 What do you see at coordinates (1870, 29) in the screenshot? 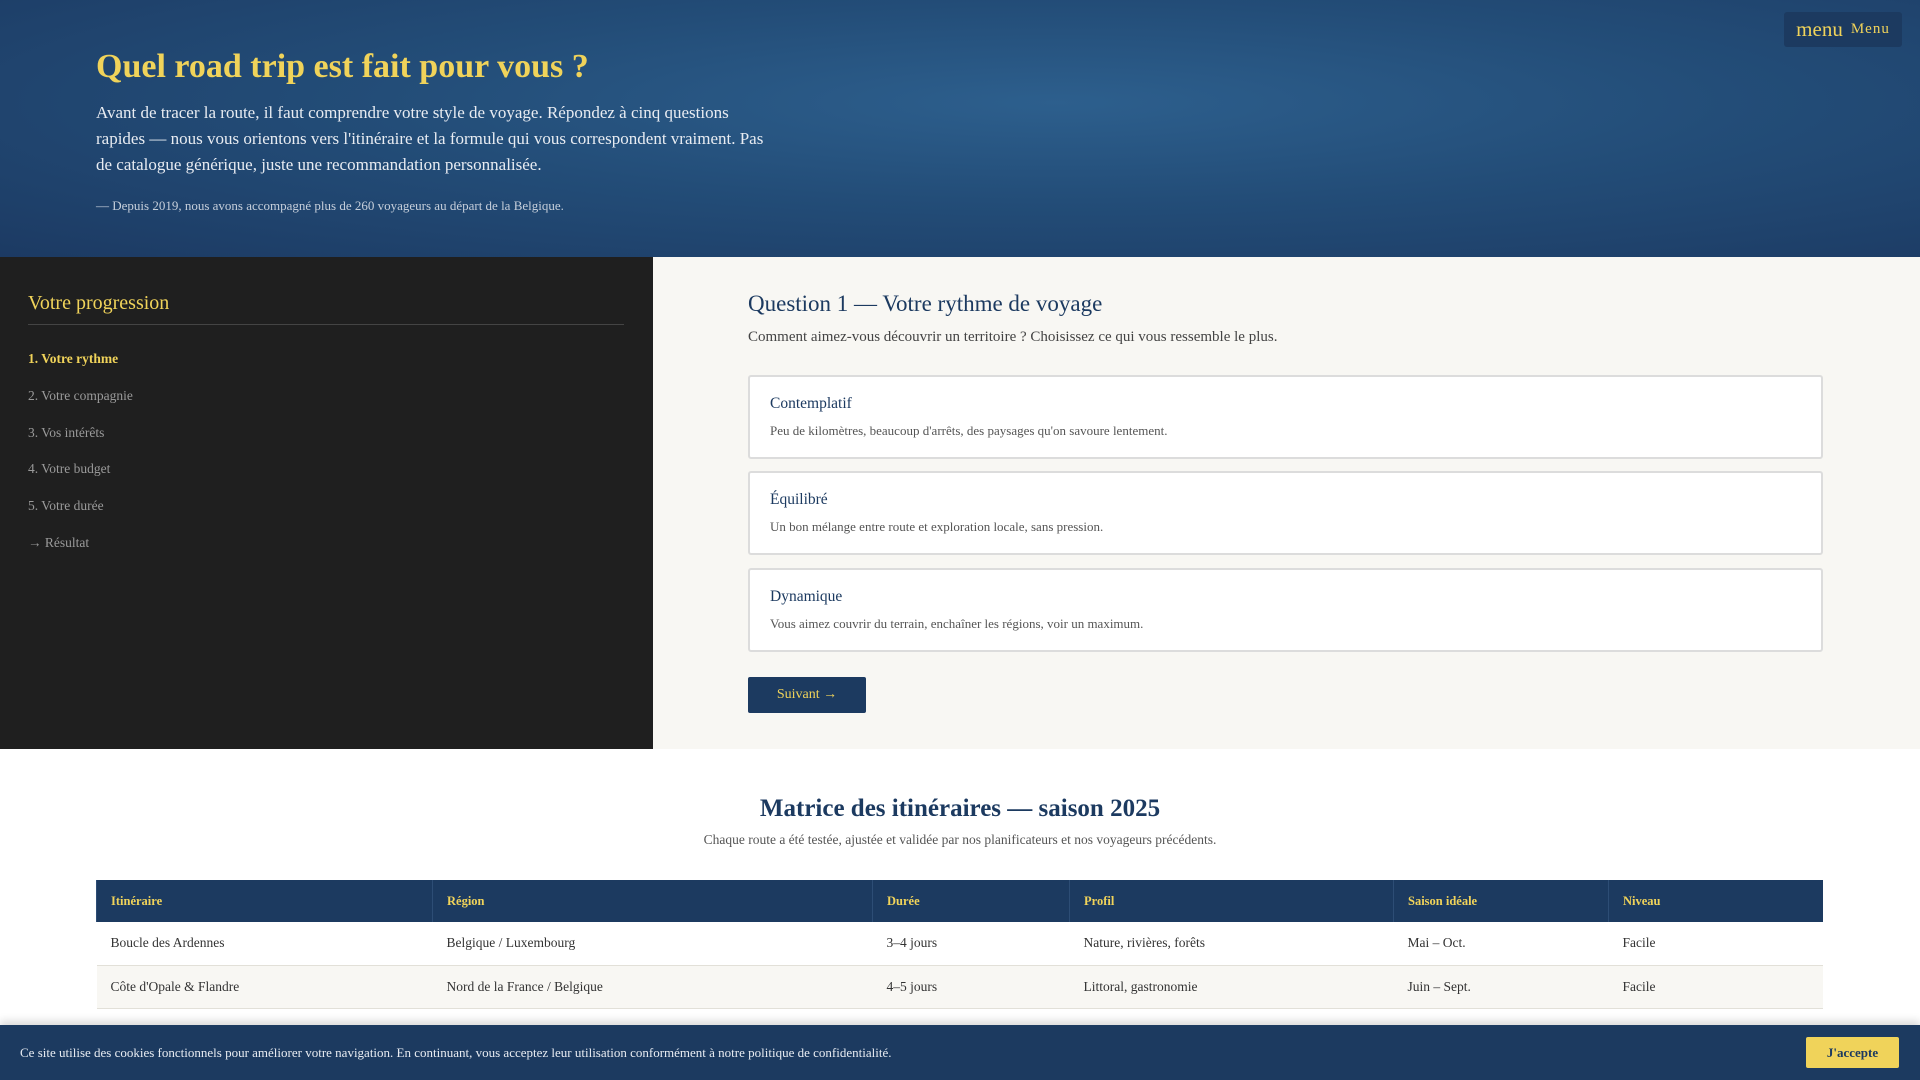
I see `menu-label: Menu` at bounding box center [1870, 29].